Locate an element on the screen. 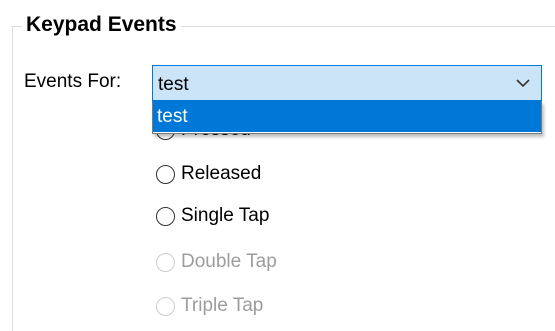  events-for-dropdown-list: test is located at coordinates (347, 117).